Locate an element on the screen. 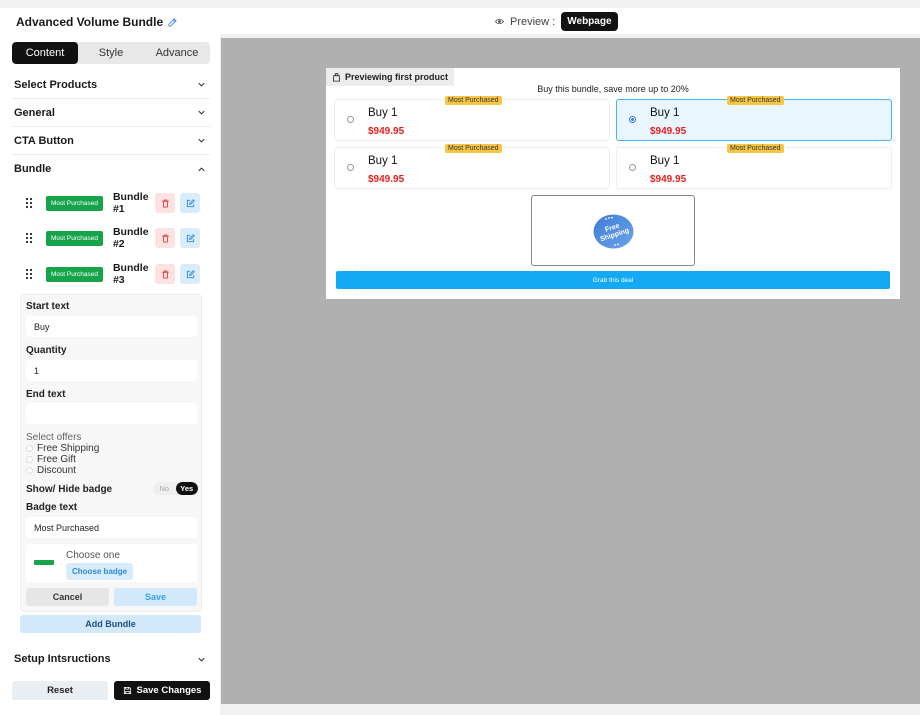 The width and height of the screenshot is (920, 715). toggle-yes: Yes is located at coordinates (186, 488).